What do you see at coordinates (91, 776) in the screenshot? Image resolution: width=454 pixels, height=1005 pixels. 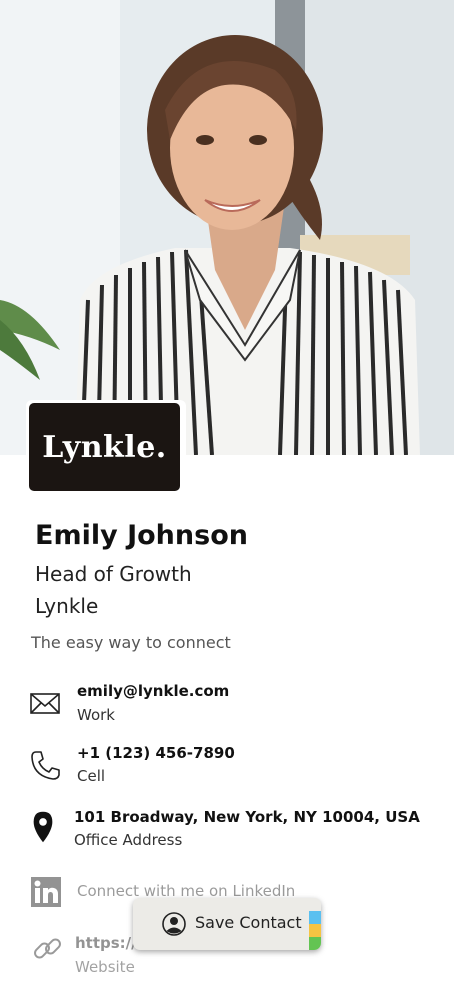 I see `phone-label: Cell` at bounding box center [91, 776].